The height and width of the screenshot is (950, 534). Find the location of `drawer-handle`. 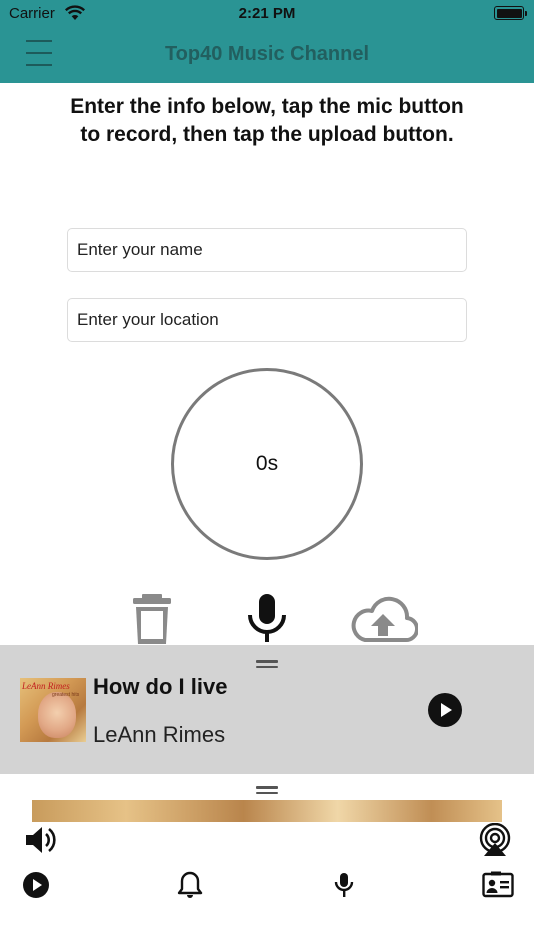

drawer-handle is located at coordinates (267, 790).